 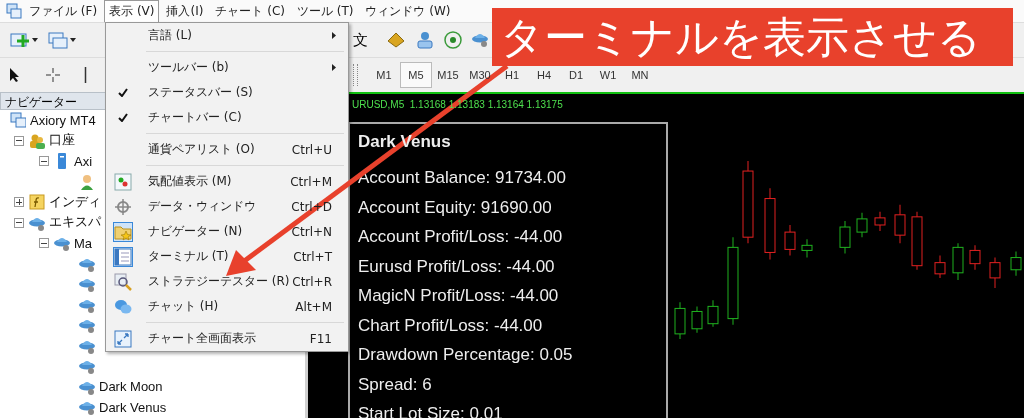 I want to click on menu-bar-item: 挿入(I), so click(x=185, y=11).